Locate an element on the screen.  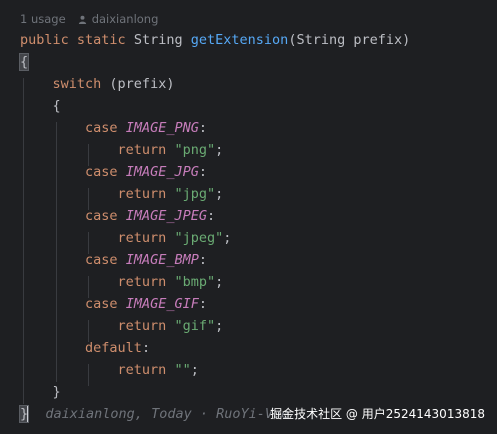
method-name: getExtension is located at coordinates (240, 40).